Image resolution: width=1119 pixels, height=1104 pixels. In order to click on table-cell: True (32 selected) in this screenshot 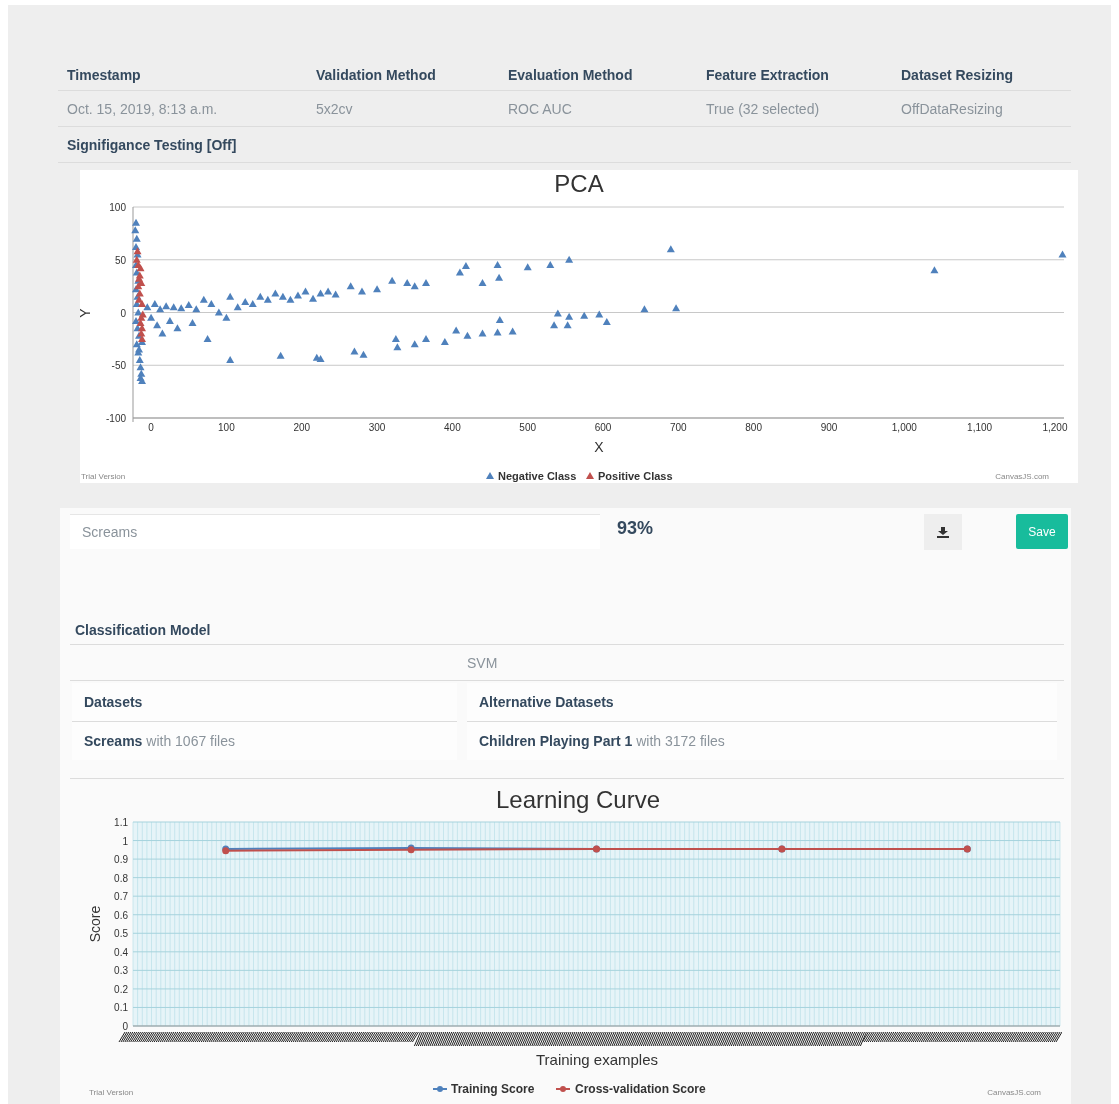, I will do `click(794, 109)`.